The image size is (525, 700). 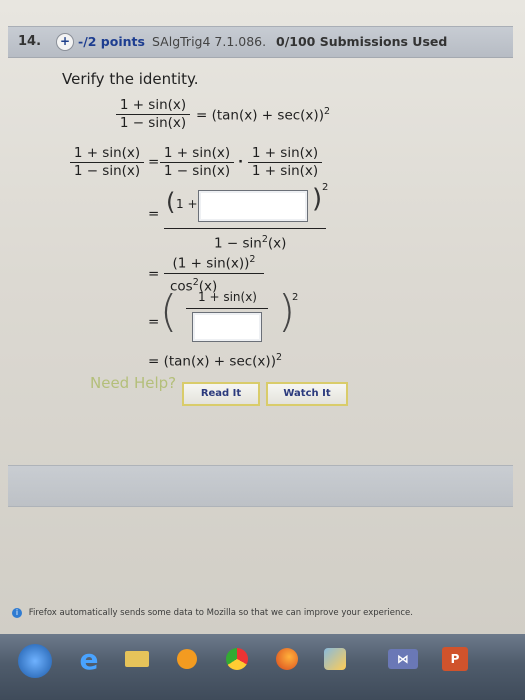 I want to click on step3-numerator-text: (1 + sin(x)), so click(x=211, y=263).